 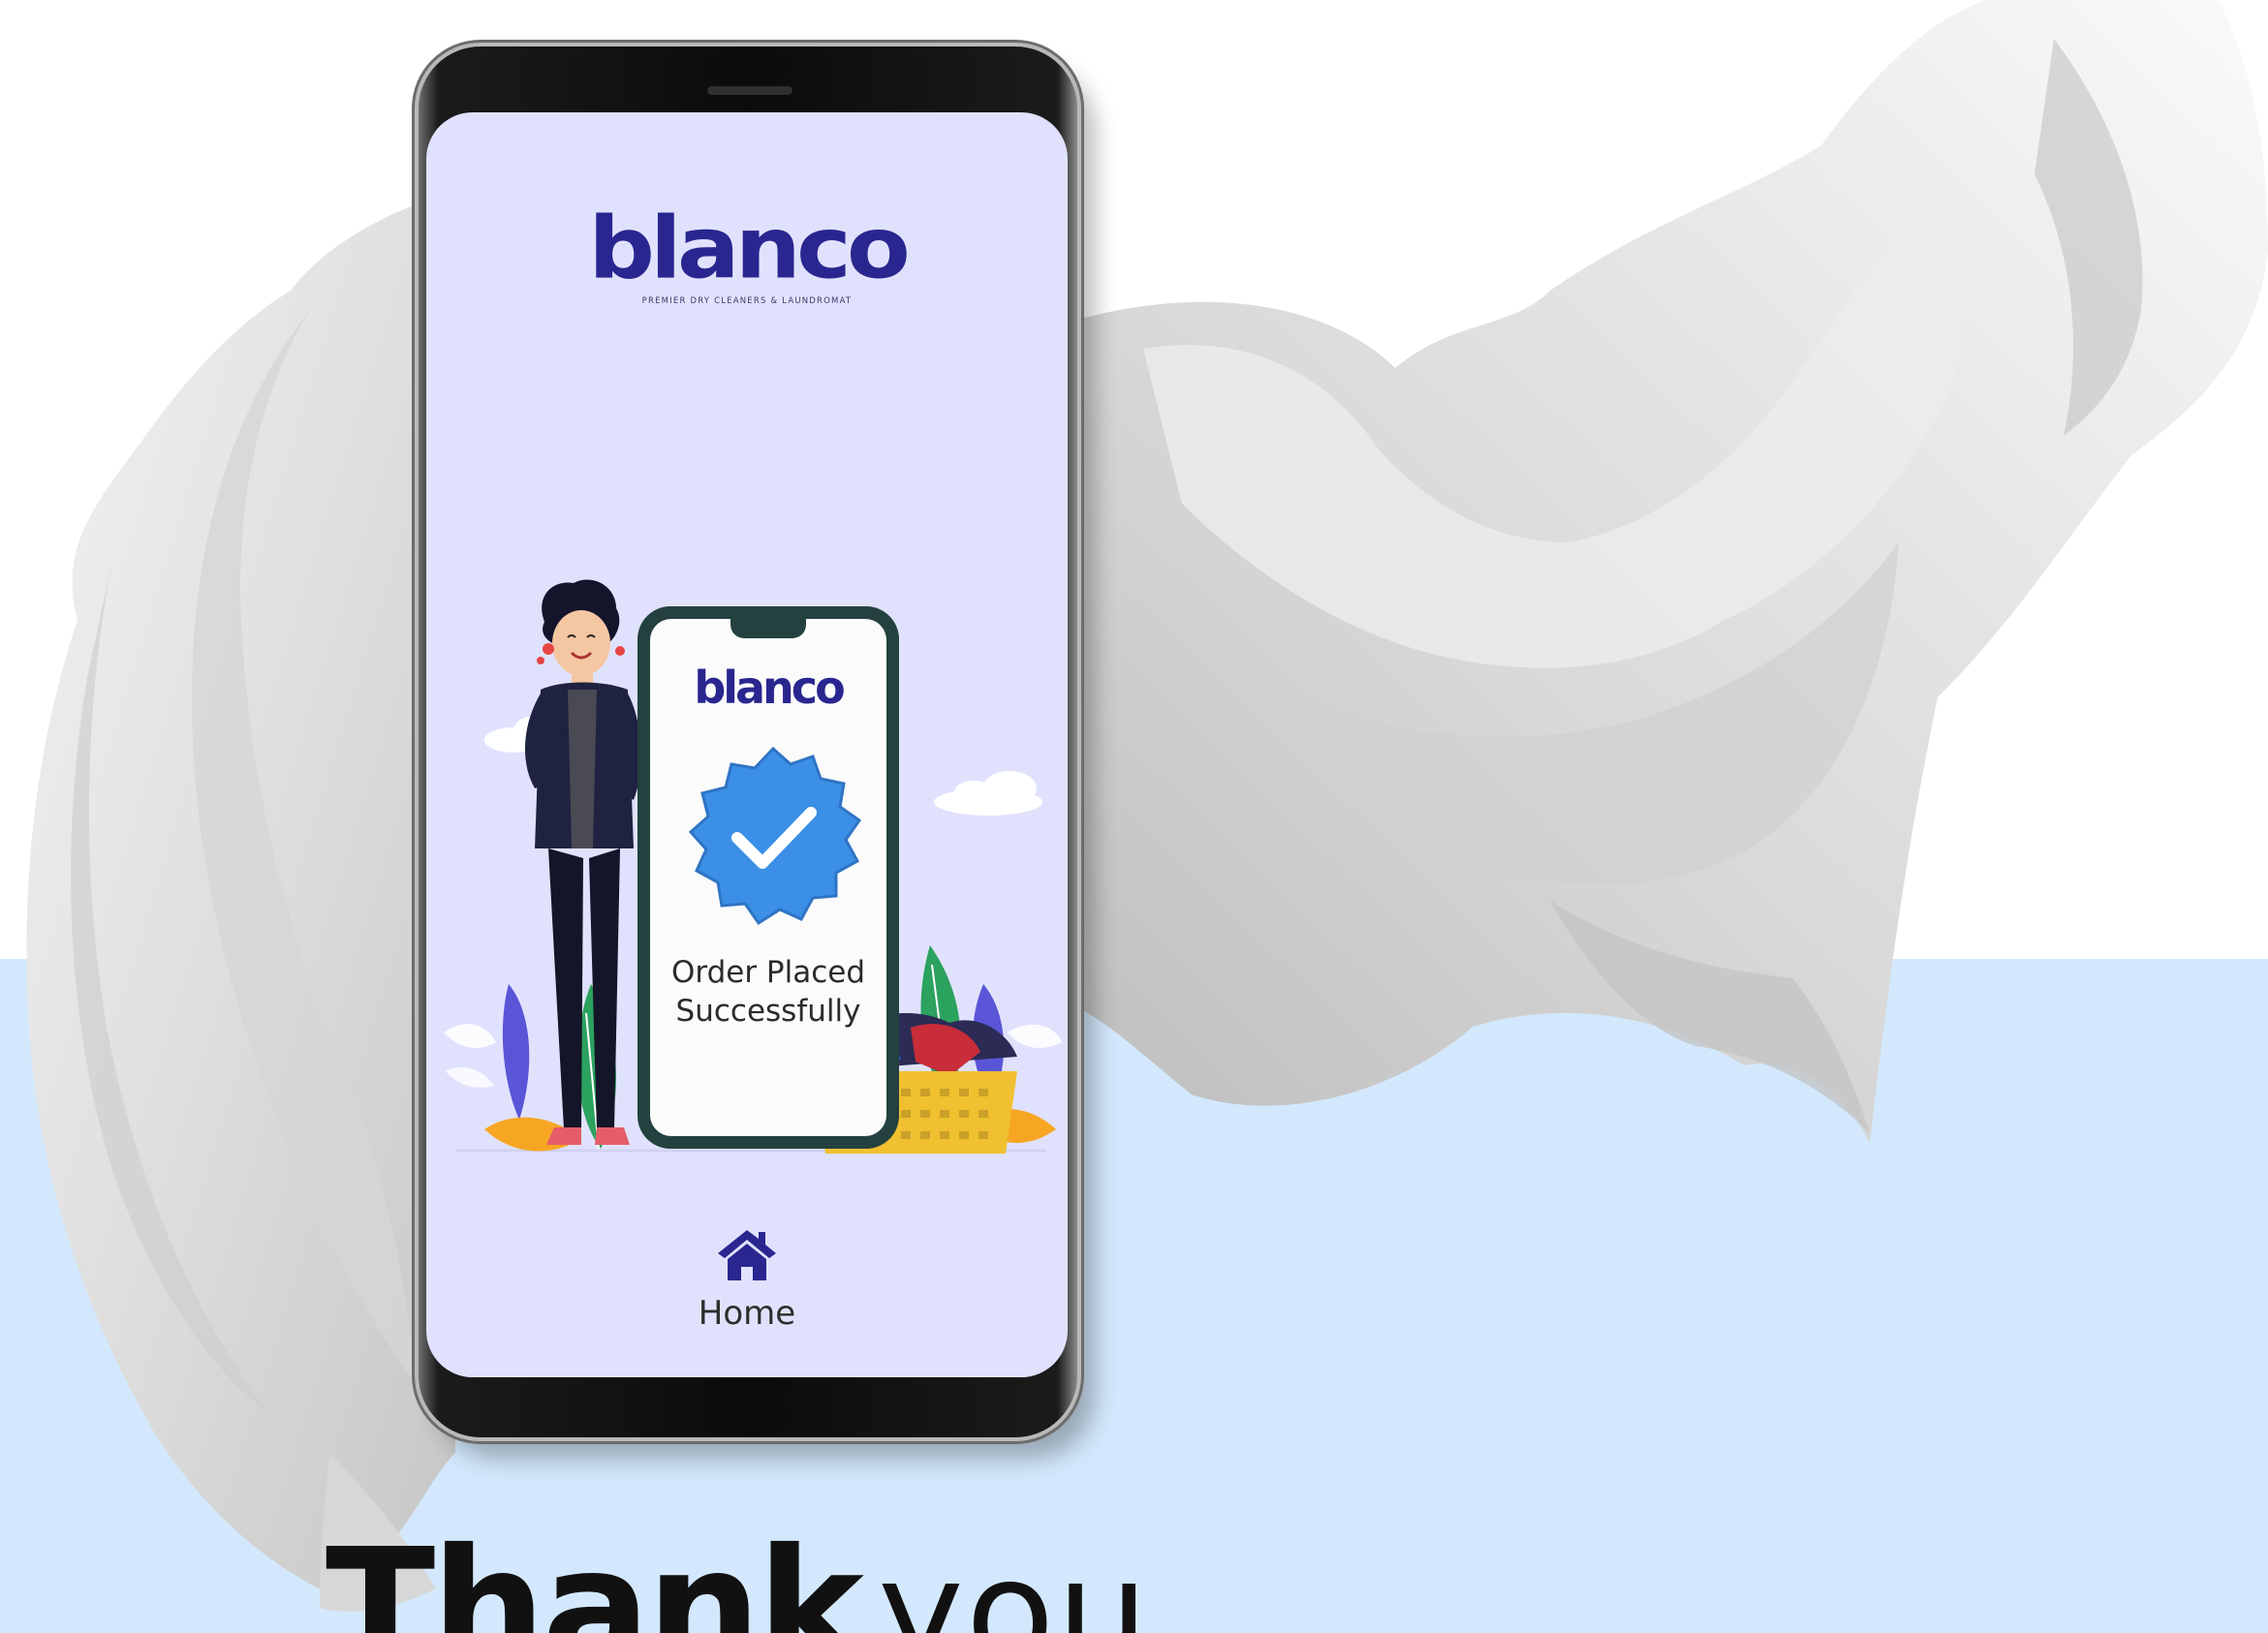 What do you see at coordinates (768, 1012) in the screenshot?
I see `order-success-line2: Successfully` at bounding box center [768, 1012].